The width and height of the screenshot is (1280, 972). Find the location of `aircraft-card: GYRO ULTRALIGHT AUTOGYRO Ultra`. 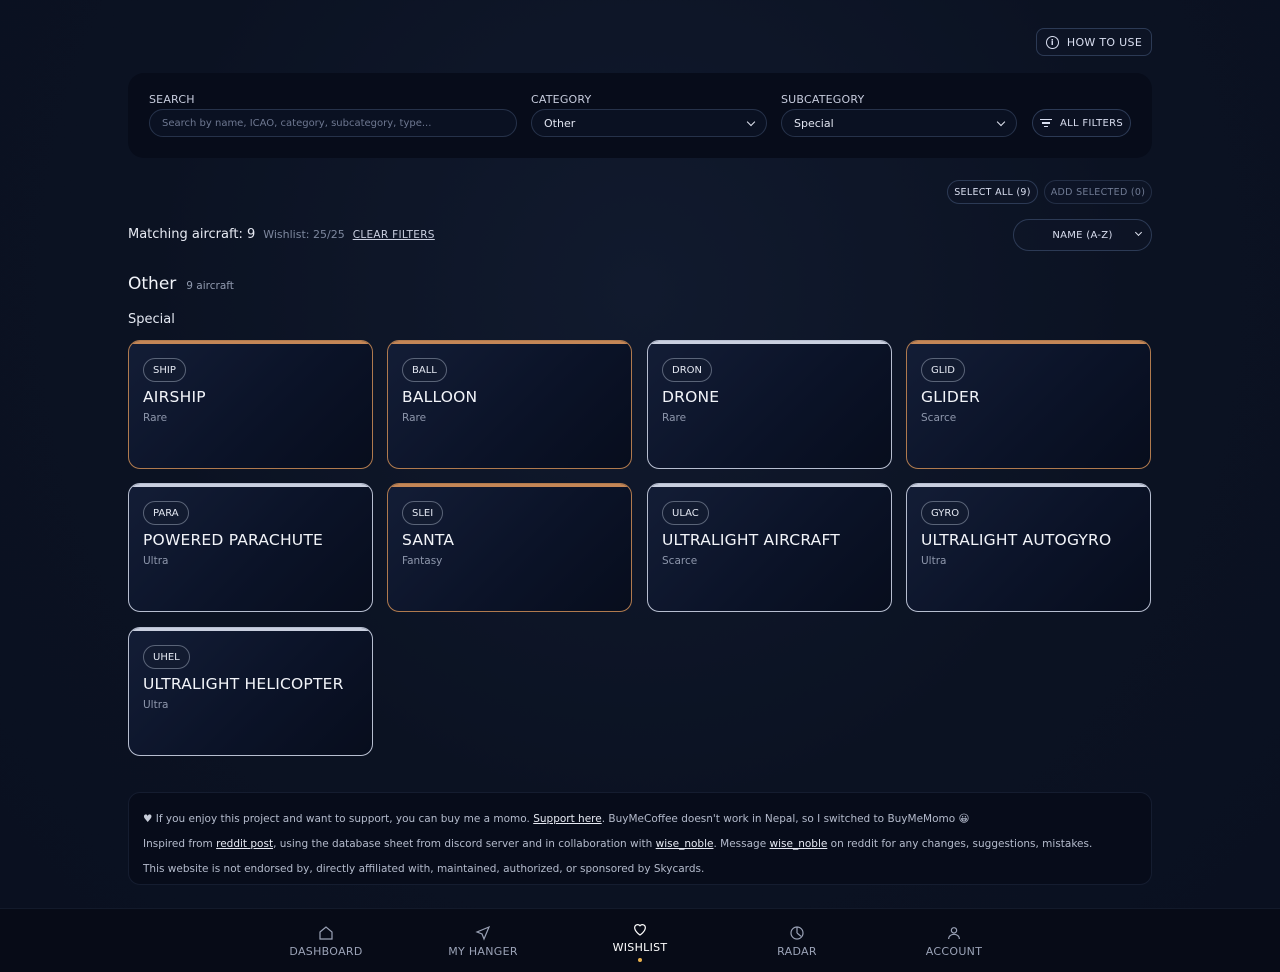

aircraft-card: GYRO ULTRALIGHT AUTOGYRO Ultra is located at coordinates (1028, 547).